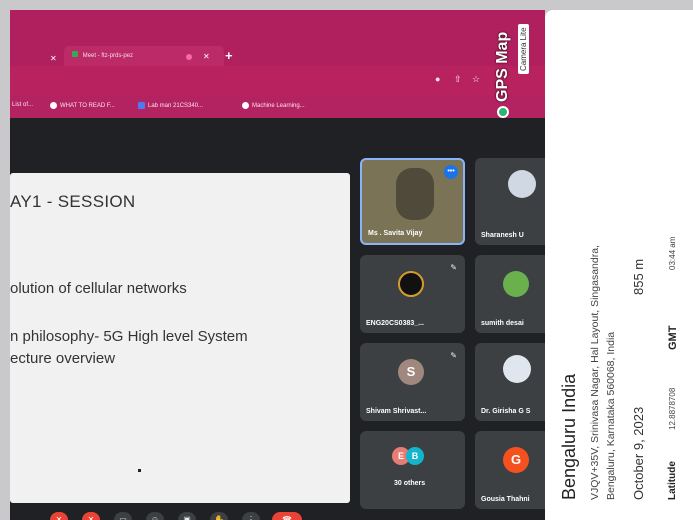 This screenshot has height=520, width=693. What do you see at coordinates (451, 172) in the screenshot?
I see `more-options-icon: •••` at bounding box center [451, 172].